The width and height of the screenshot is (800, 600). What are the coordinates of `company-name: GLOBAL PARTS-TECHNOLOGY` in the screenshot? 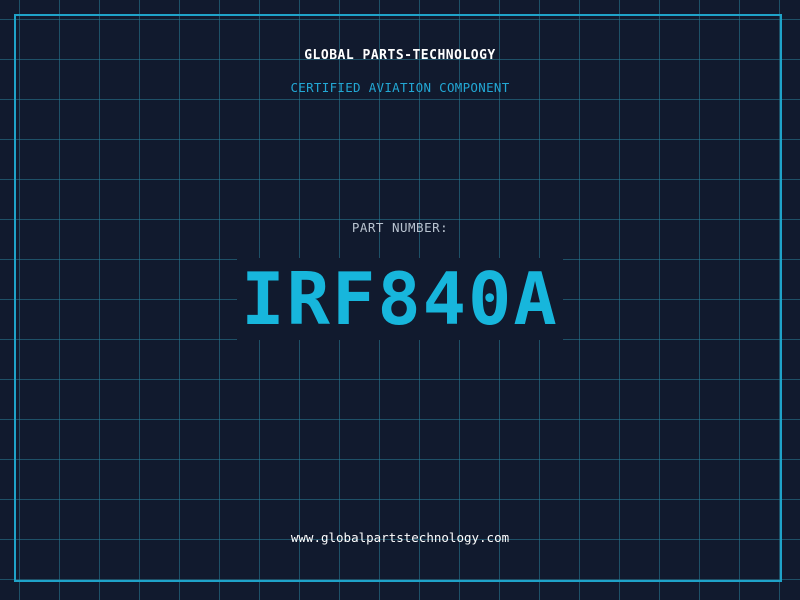 It's located at (400, 55).